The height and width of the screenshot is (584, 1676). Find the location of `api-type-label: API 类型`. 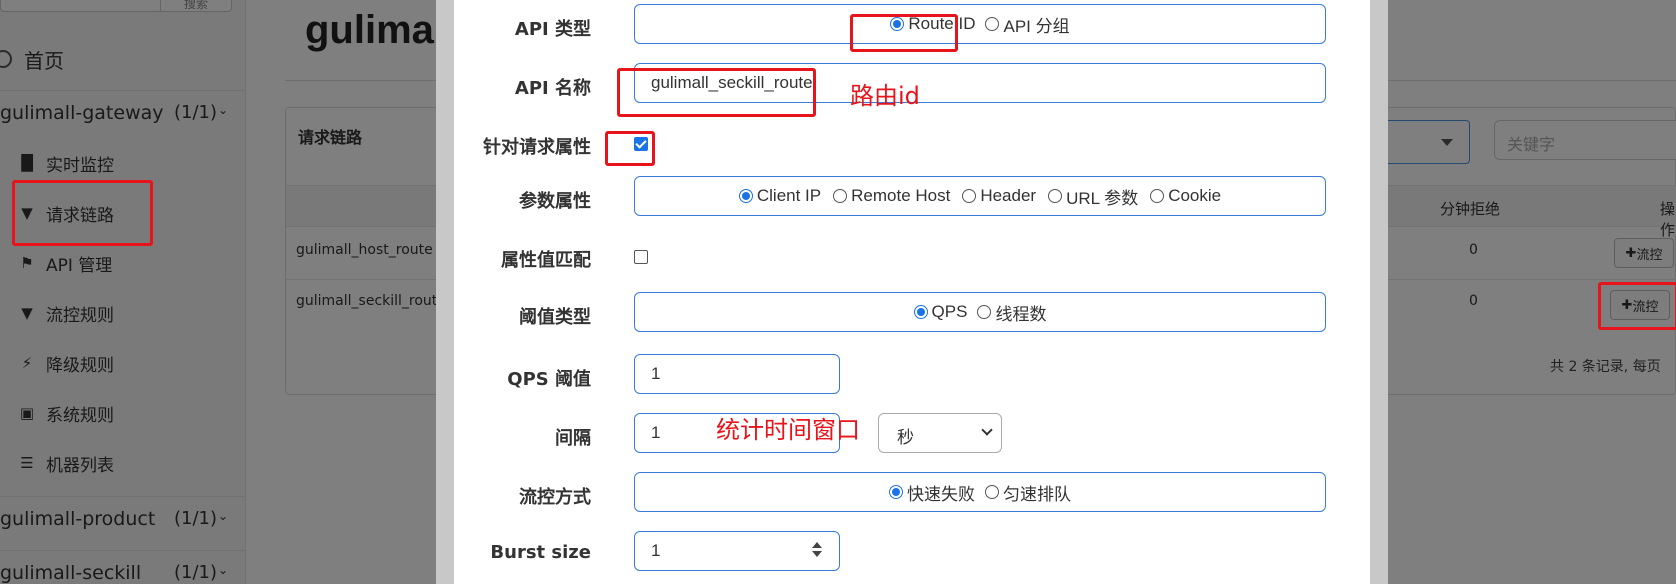

api-type-label: API 类型 is located at coordinates (552, 29).